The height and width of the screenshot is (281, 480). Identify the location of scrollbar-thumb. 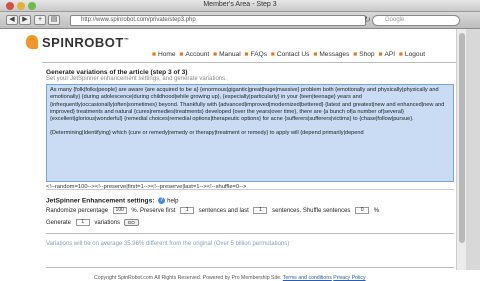
(462, 138).